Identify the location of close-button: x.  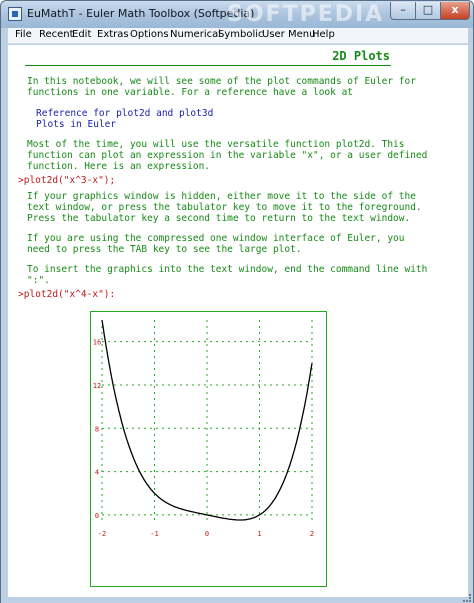
(455, 11).